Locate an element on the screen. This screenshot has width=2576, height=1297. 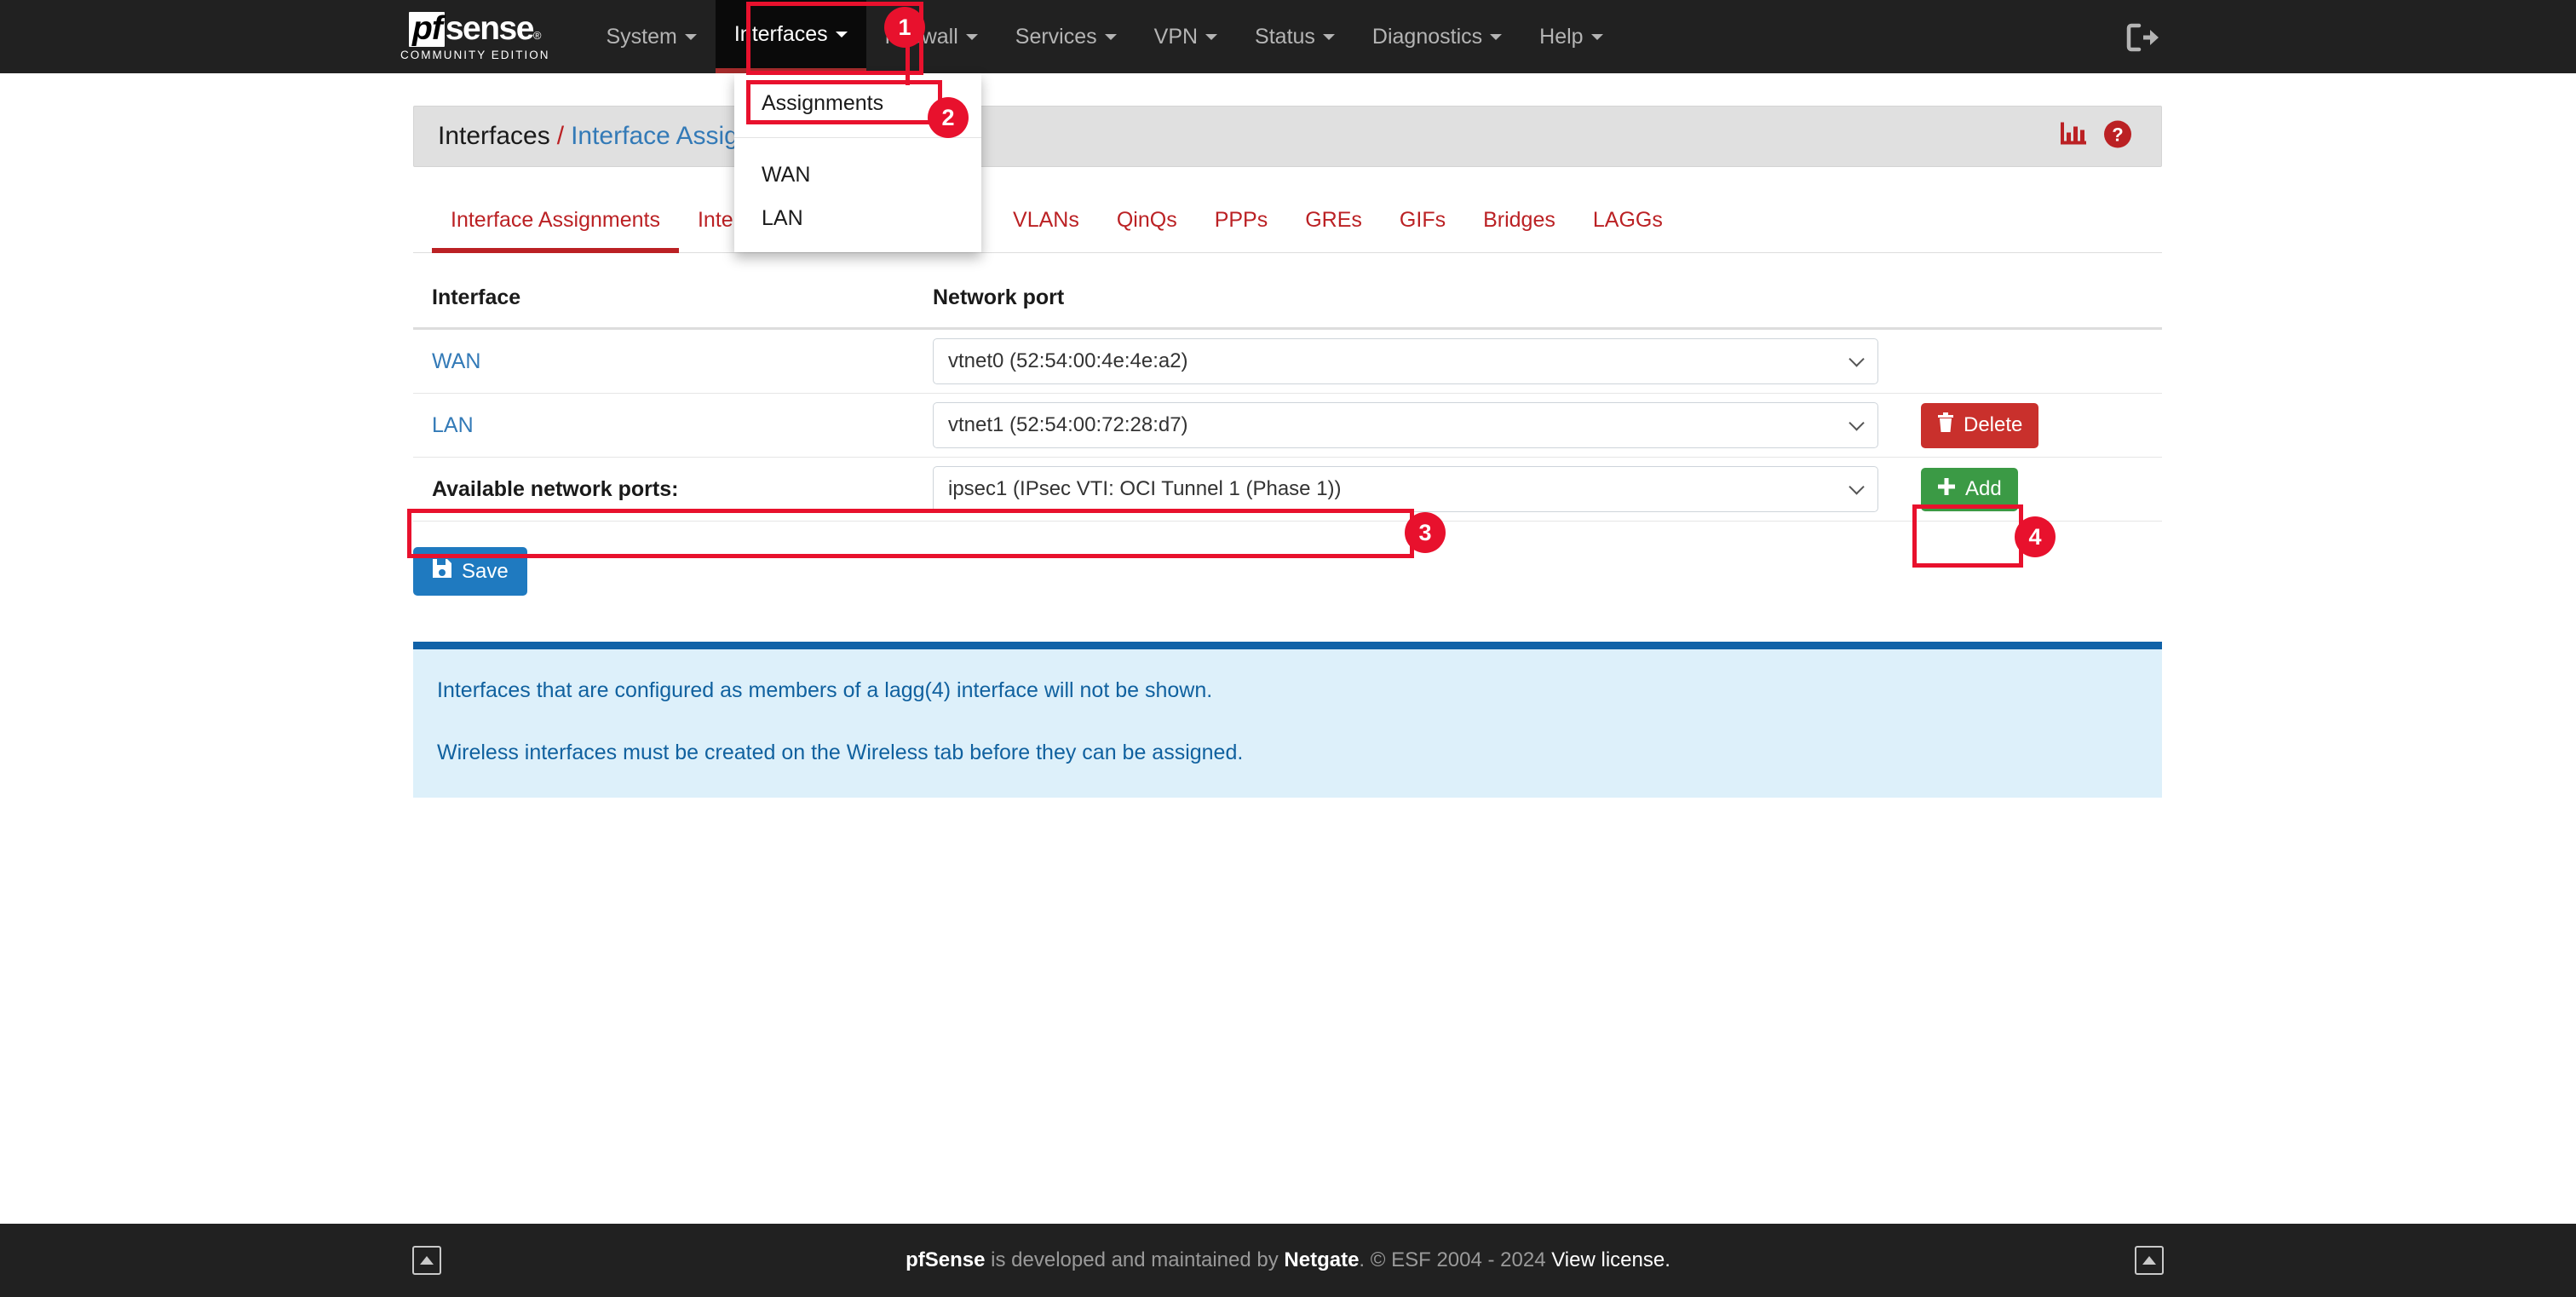
nav-item-diagnostics: Diagnostics is located at coordinates (1438, 36).